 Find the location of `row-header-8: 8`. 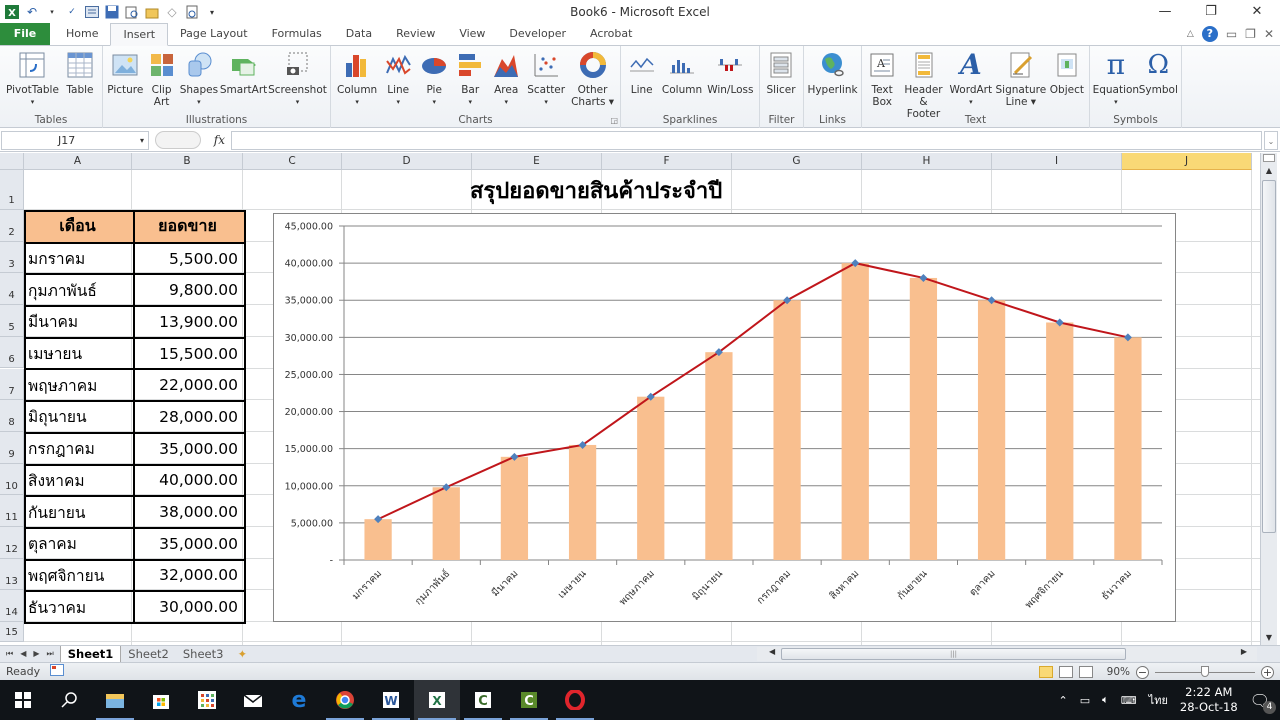

row-header-8: 8 is located at coordinates (12, 416).